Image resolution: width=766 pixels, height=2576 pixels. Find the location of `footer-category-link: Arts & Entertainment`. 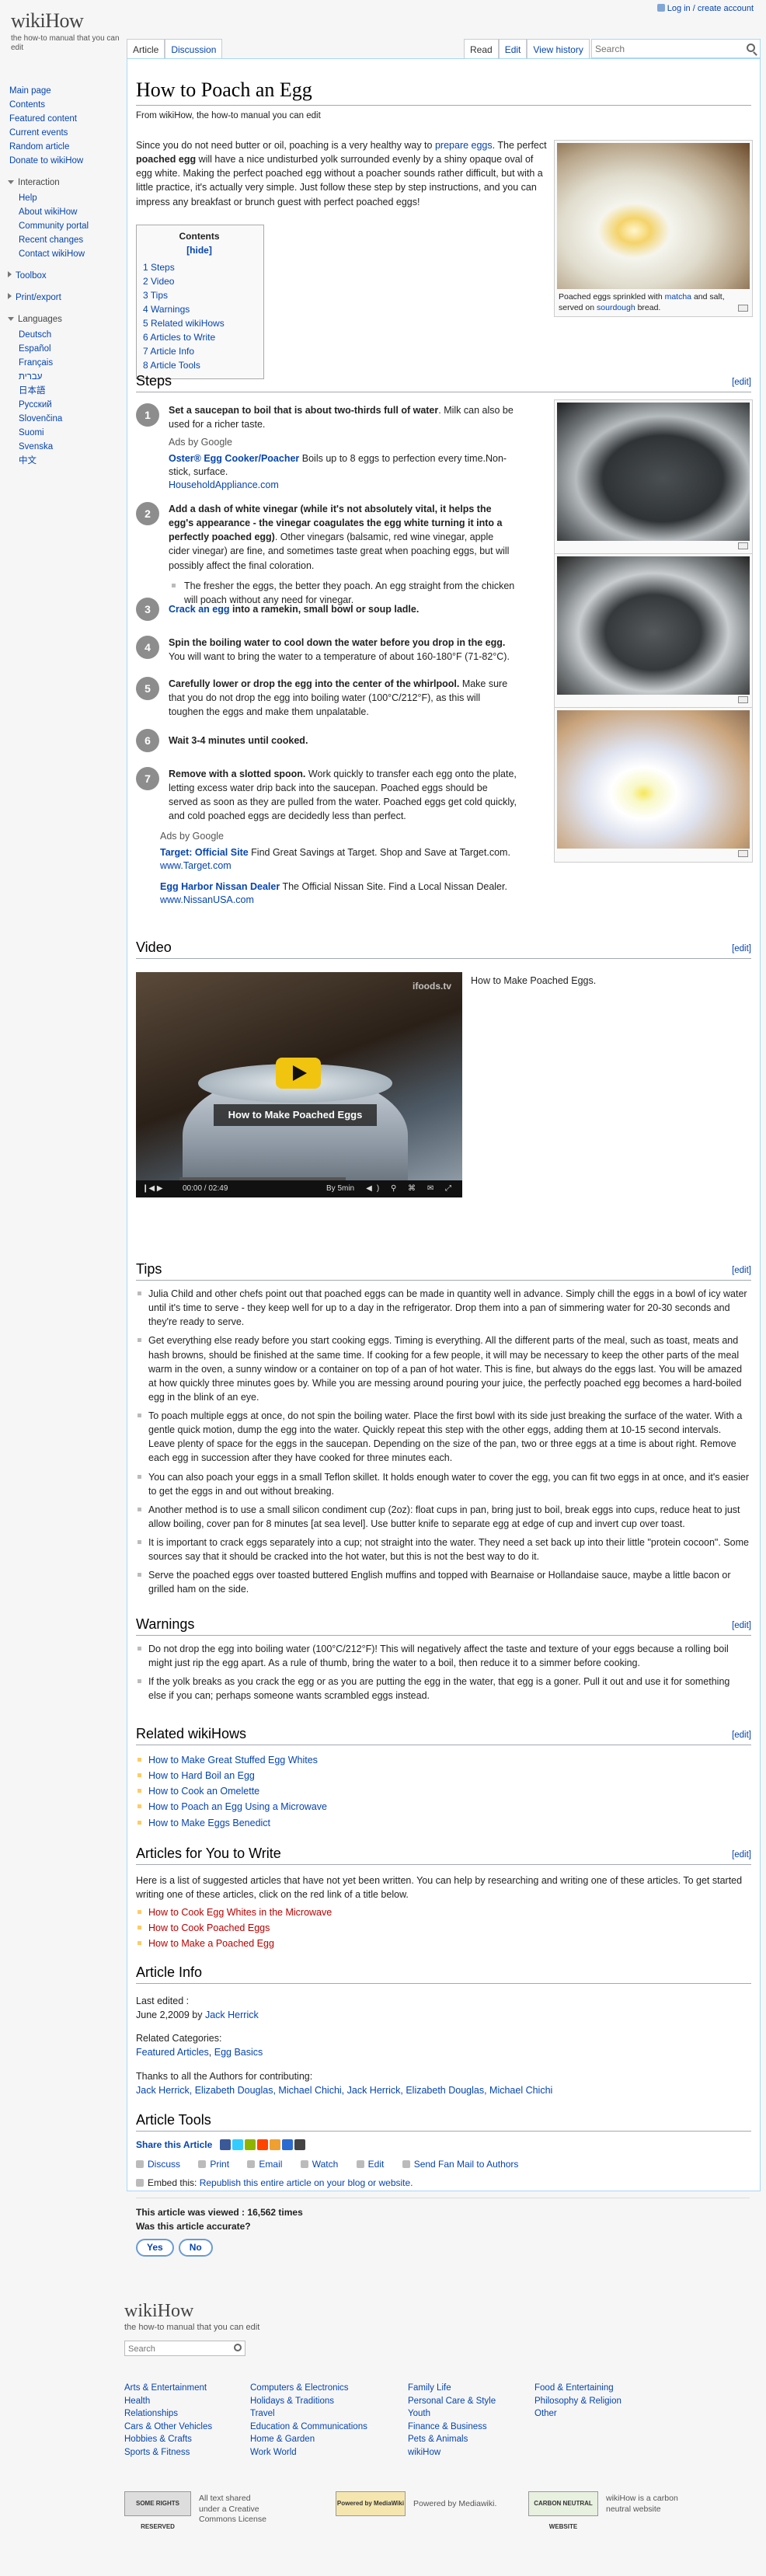

footer-category-link: Arts & Entertainment is located at coordinates (187, 2388).